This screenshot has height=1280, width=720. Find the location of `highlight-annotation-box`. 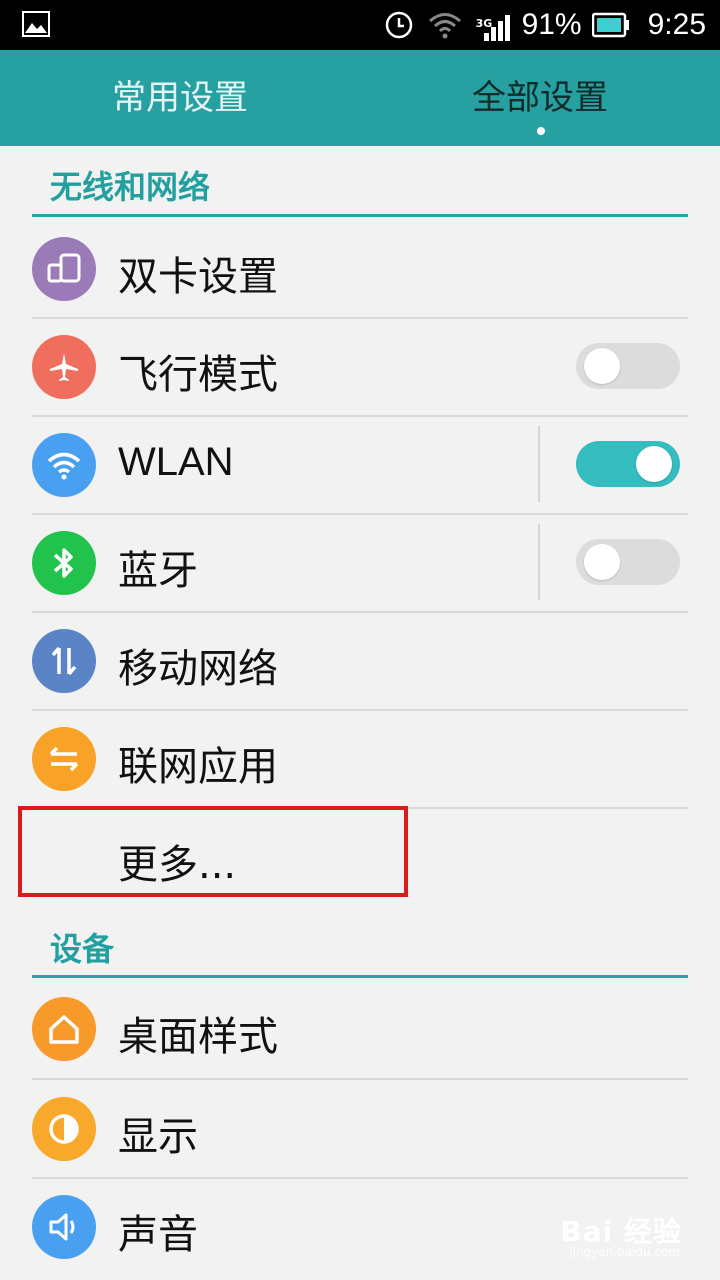

highlight-annotation-box is located at coordinates (213, 851).